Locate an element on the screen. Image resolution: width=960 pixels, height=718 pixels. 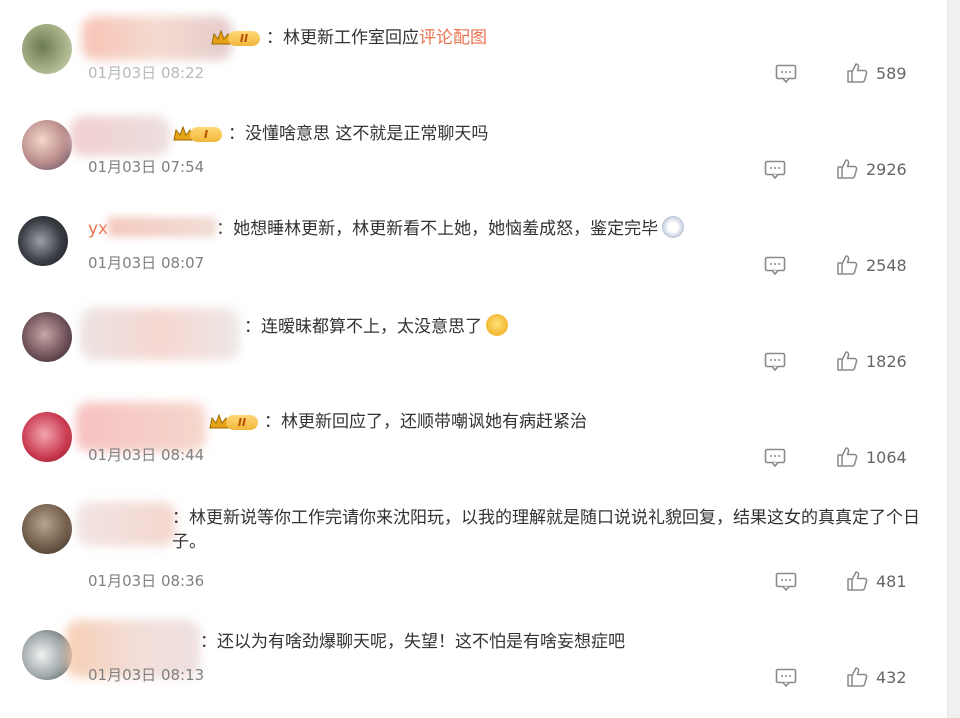
comment-text: ：还以为有啥劲爆聊天呢，失望！这不怕是有啥妄想症吧 is located at coordinates (412, 642).